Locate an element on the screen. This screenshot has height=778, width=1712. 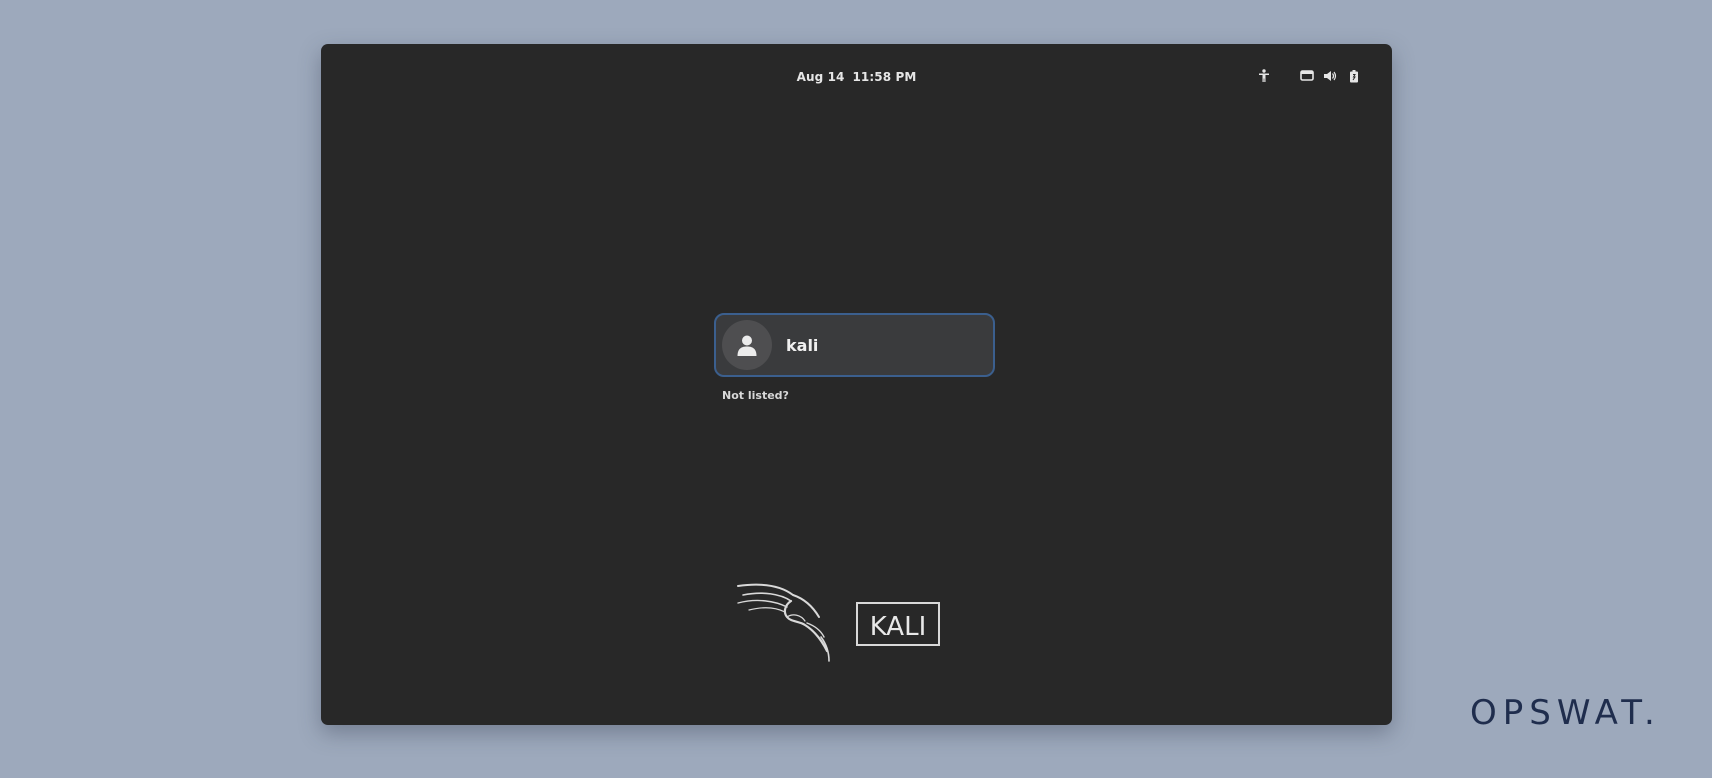
clock: Aug 14 11:58 PM is located at coordinates (856, 77).